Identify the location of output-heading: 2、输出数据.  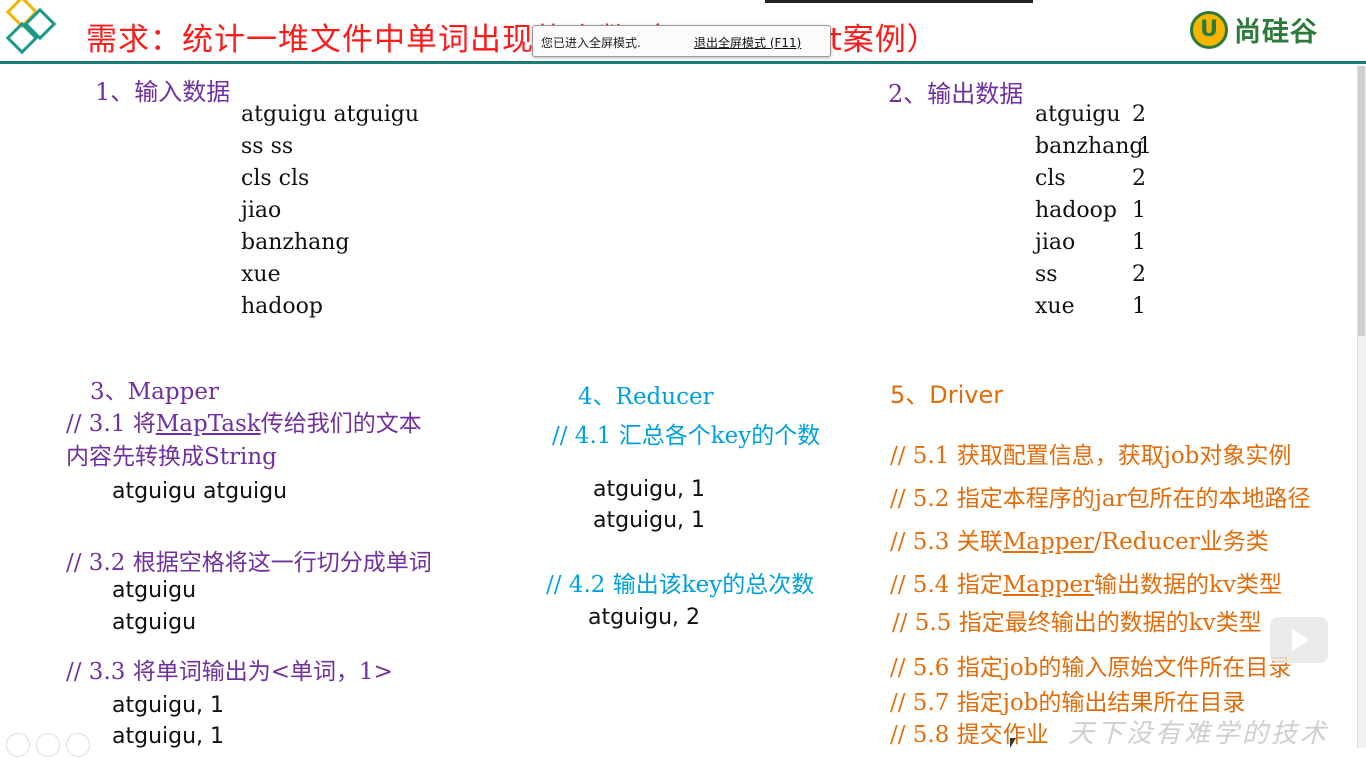
(956, 94).